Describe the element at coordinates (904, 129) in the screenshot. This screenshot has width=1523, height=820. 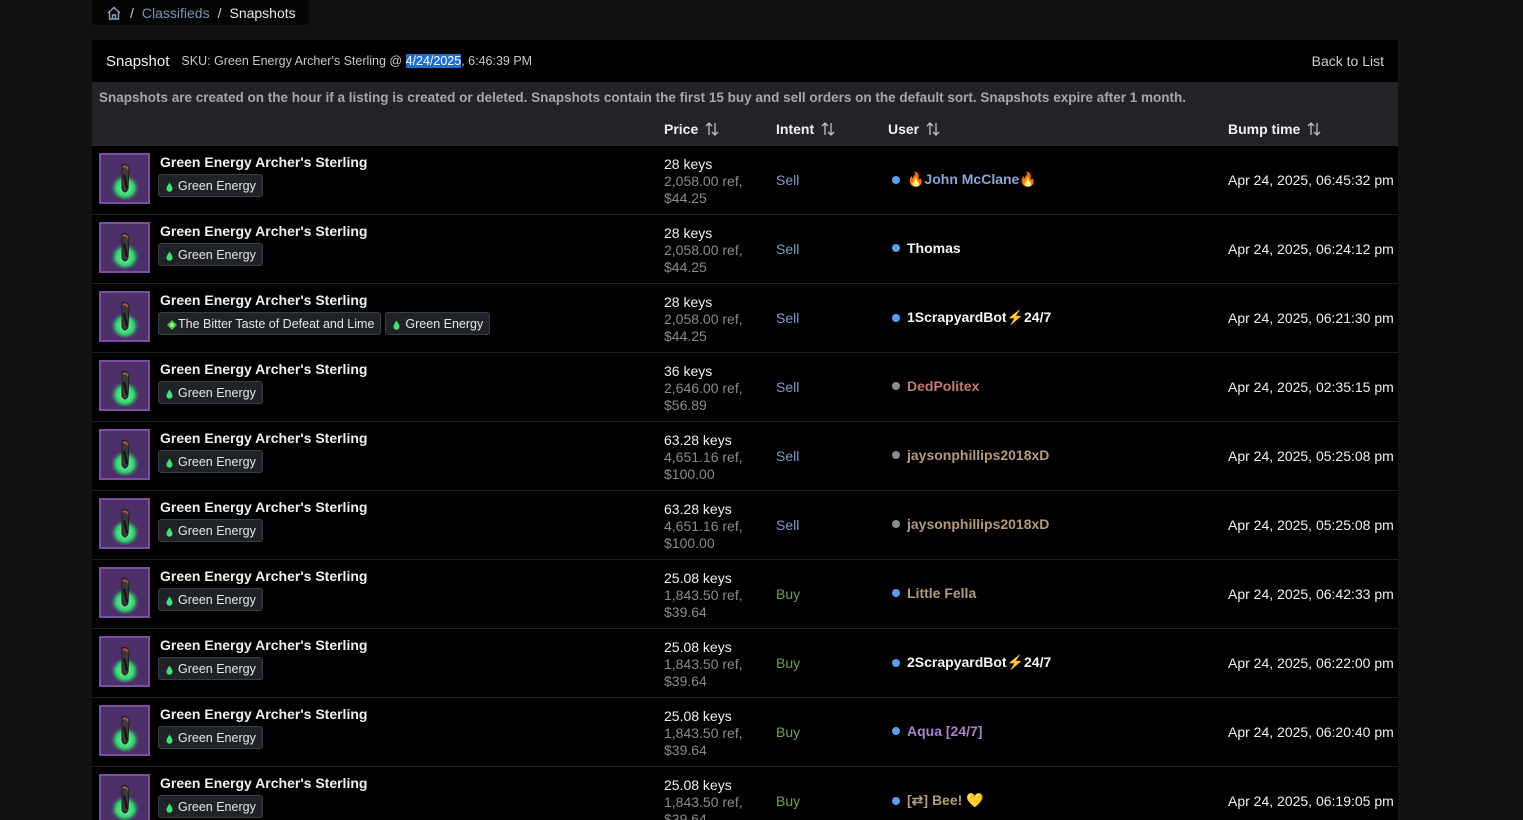
I see `column-user-label: User` at that location.